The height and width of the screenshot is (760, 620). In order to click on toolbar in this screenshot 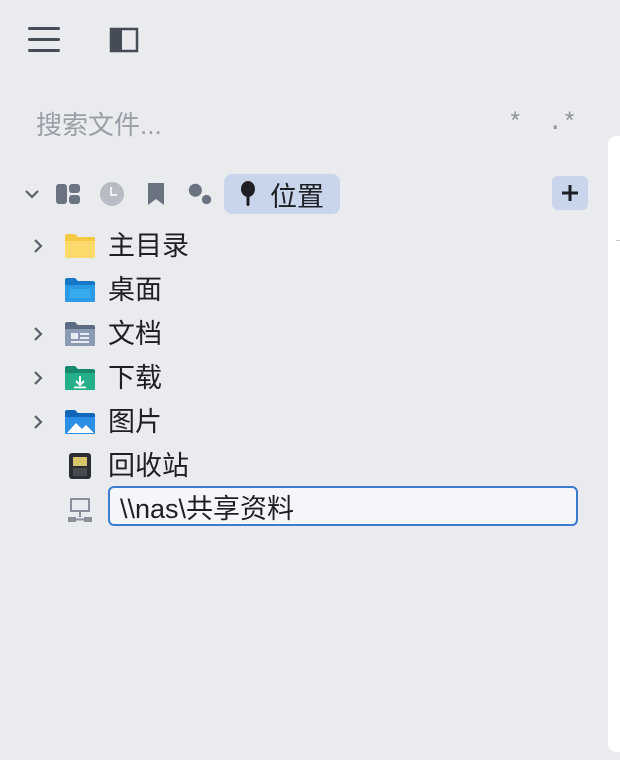, I will do `click(310, 40)`.